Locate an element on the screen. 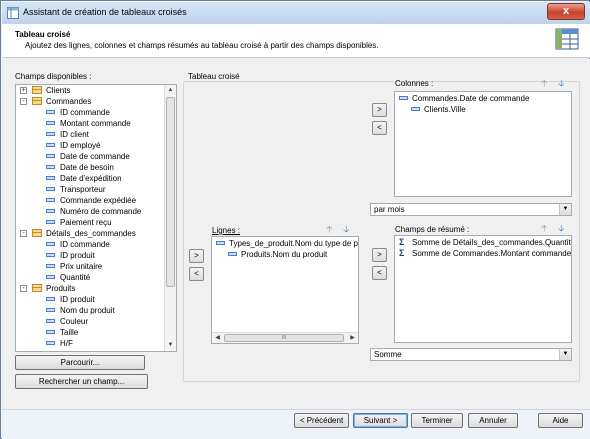 The width and height of the screenshot is (590, 439). remove-row-button: < is located at coordinates (196, 274).